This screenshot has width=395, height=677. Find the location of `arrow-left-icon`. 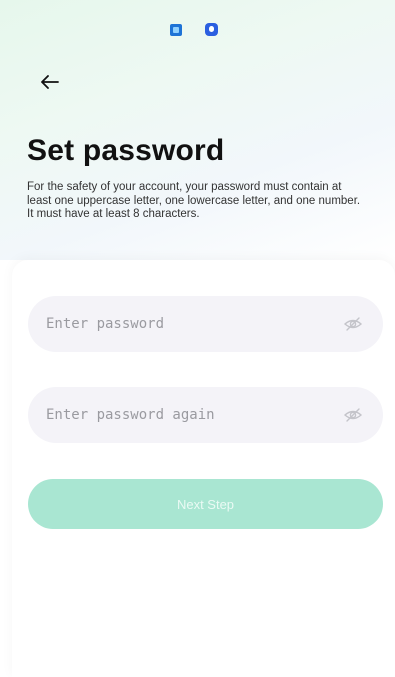

arrow-left-icon is located at coordinates (50, 82).